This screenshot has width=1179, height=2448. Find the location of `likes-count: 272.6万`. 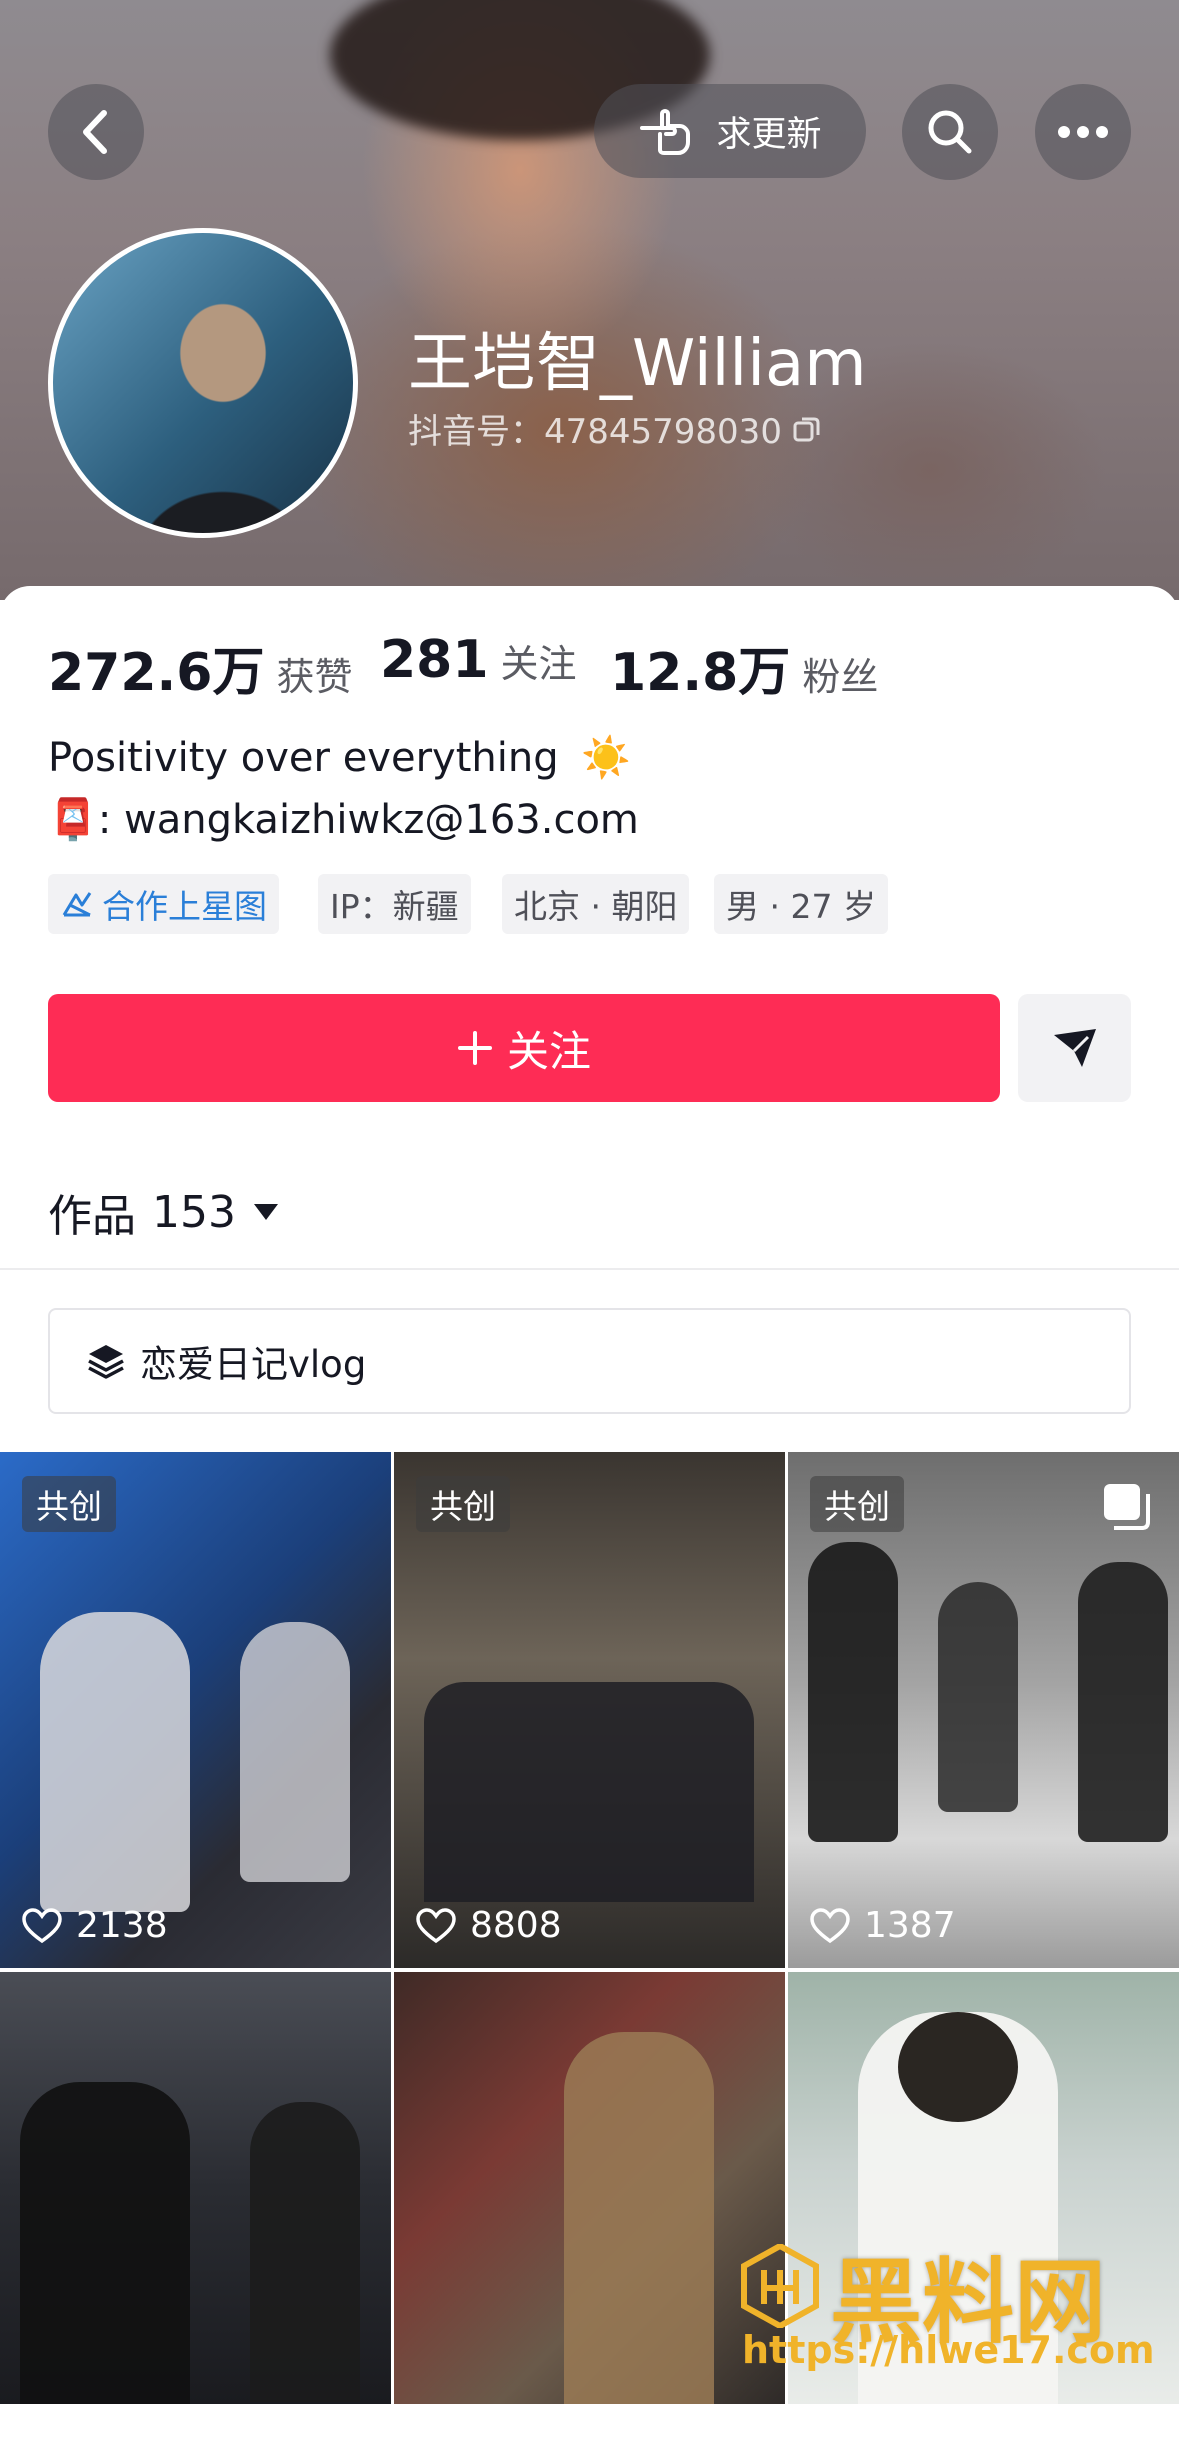

likes-count: 272.6万 is located at coordinates (156, 673).